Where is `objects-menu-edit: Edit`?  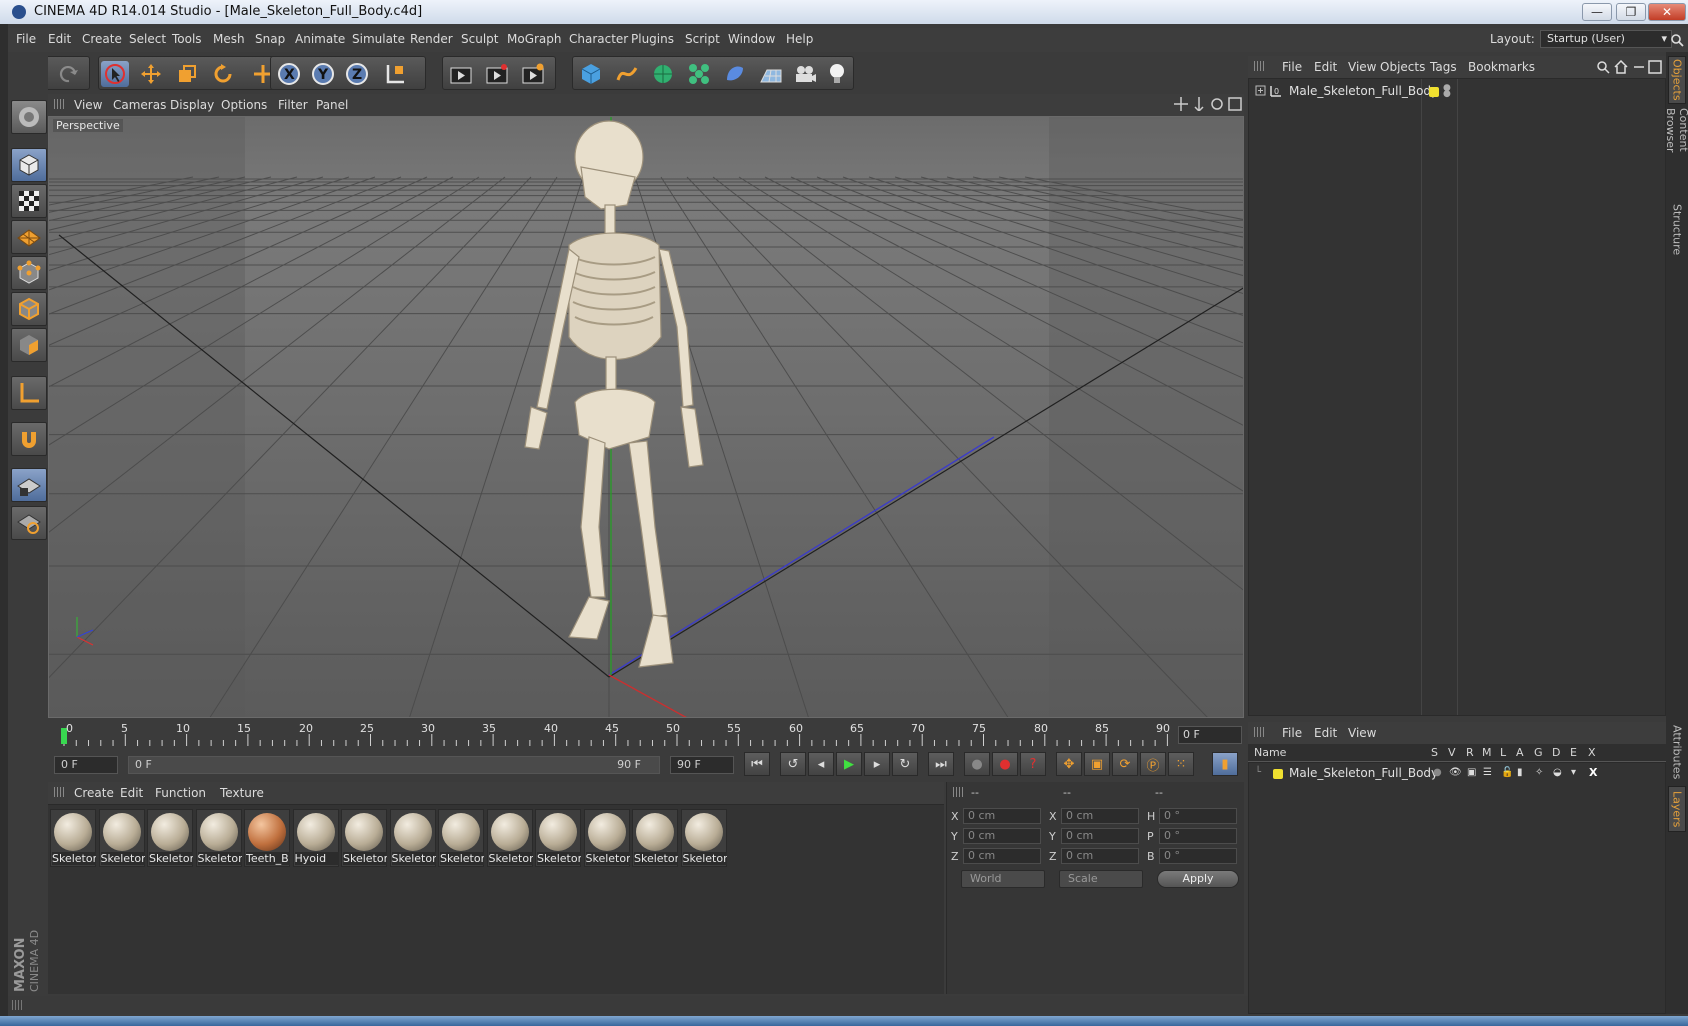
objects-menu-edit: Edit is located at coordinates (1325, 67).